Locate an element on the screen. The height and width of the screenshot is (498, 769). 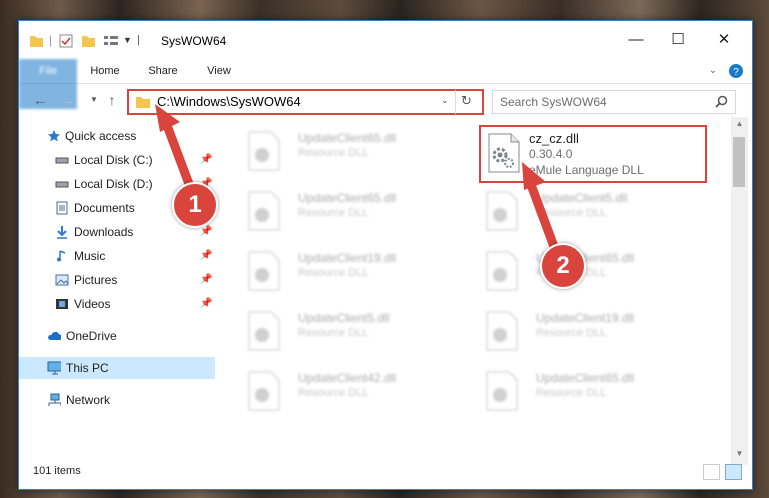
step-1-badge: 1 is located at coordinates (195, 205).